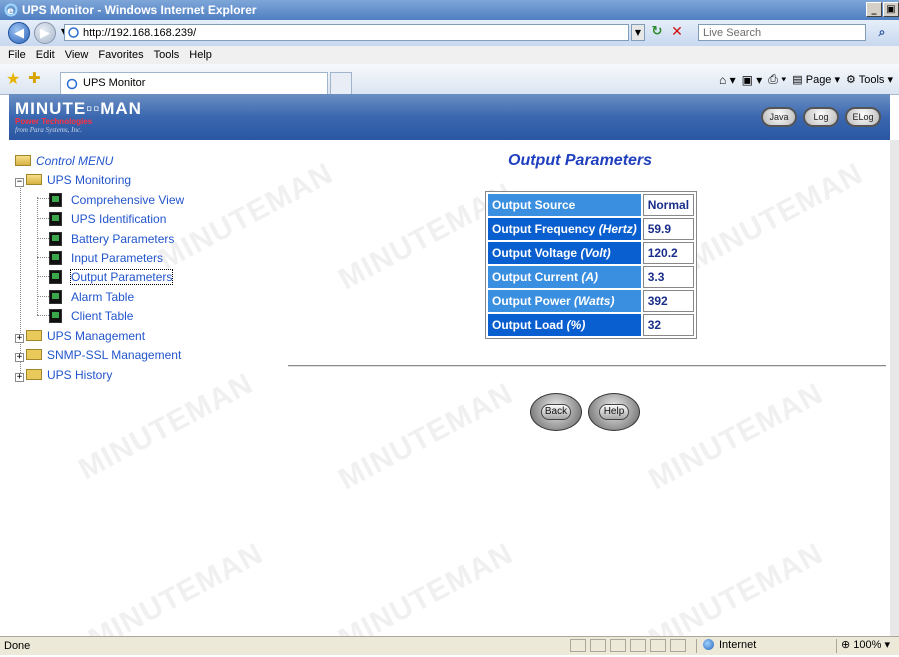 This screenshot has height=657, width=899. What do you see at coordinates (19, 182) in the screenshot?
I see `collapse-icon: −` at bounding box center [19, 182].